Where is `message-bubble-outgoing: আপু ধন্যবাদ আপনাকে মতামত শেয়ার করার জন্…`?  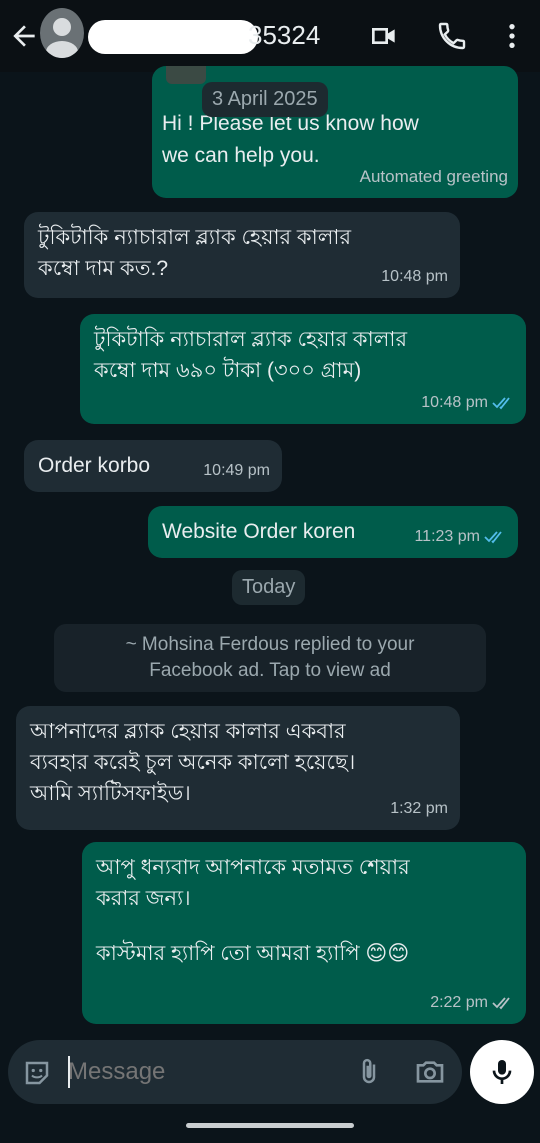 message-bubble-outgoing: আপু ধন্যবাদ আপনাকে মতামত শেয়ার করার জন্… is located at coordinates (304, 933).